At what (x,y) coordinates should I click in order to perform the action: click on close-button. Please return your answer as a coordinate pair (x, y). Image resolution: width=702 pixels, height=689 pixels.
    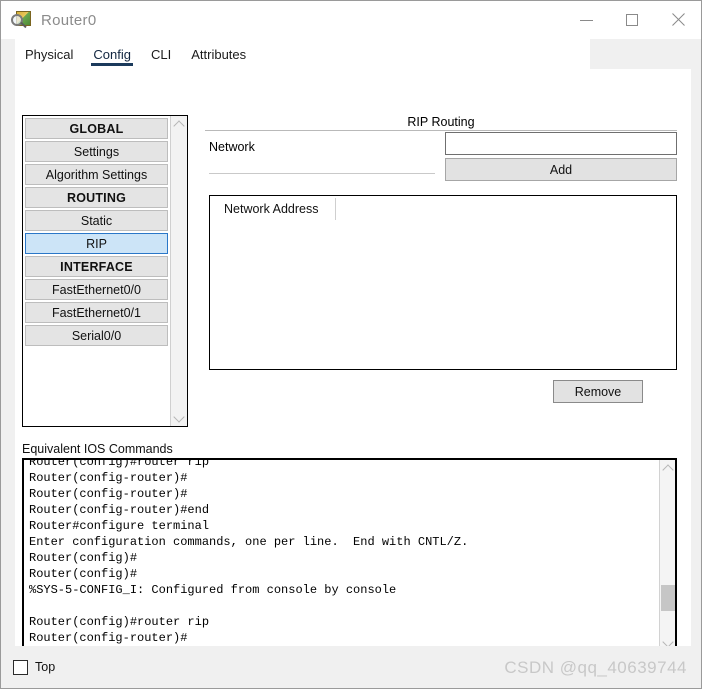
    Looking at the image, I should click on (678, 20).